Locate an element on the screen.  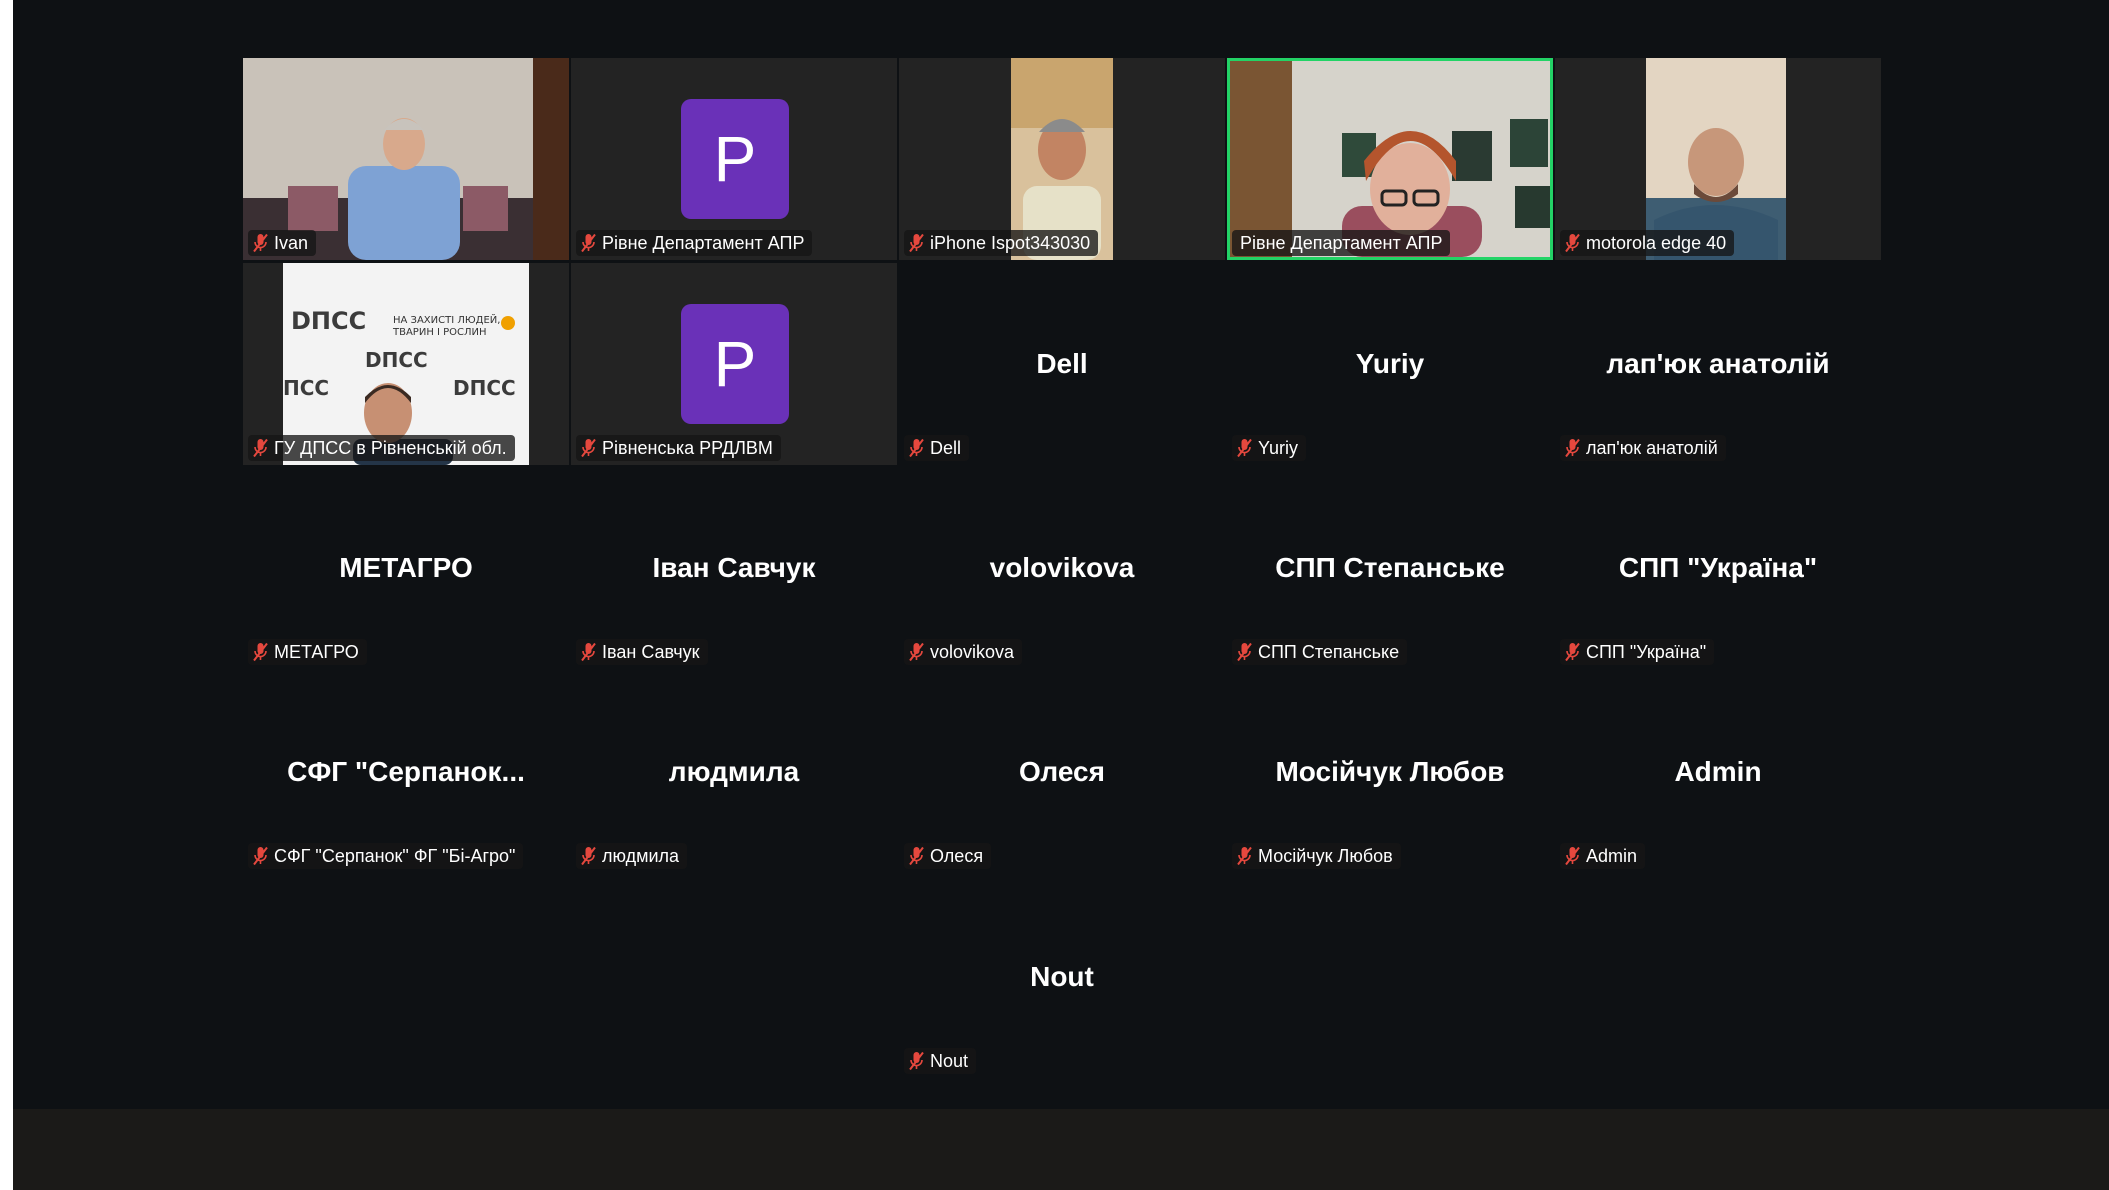
participant-name-text: iPhone Ispot343030 is located at coordinates (1010, 242).